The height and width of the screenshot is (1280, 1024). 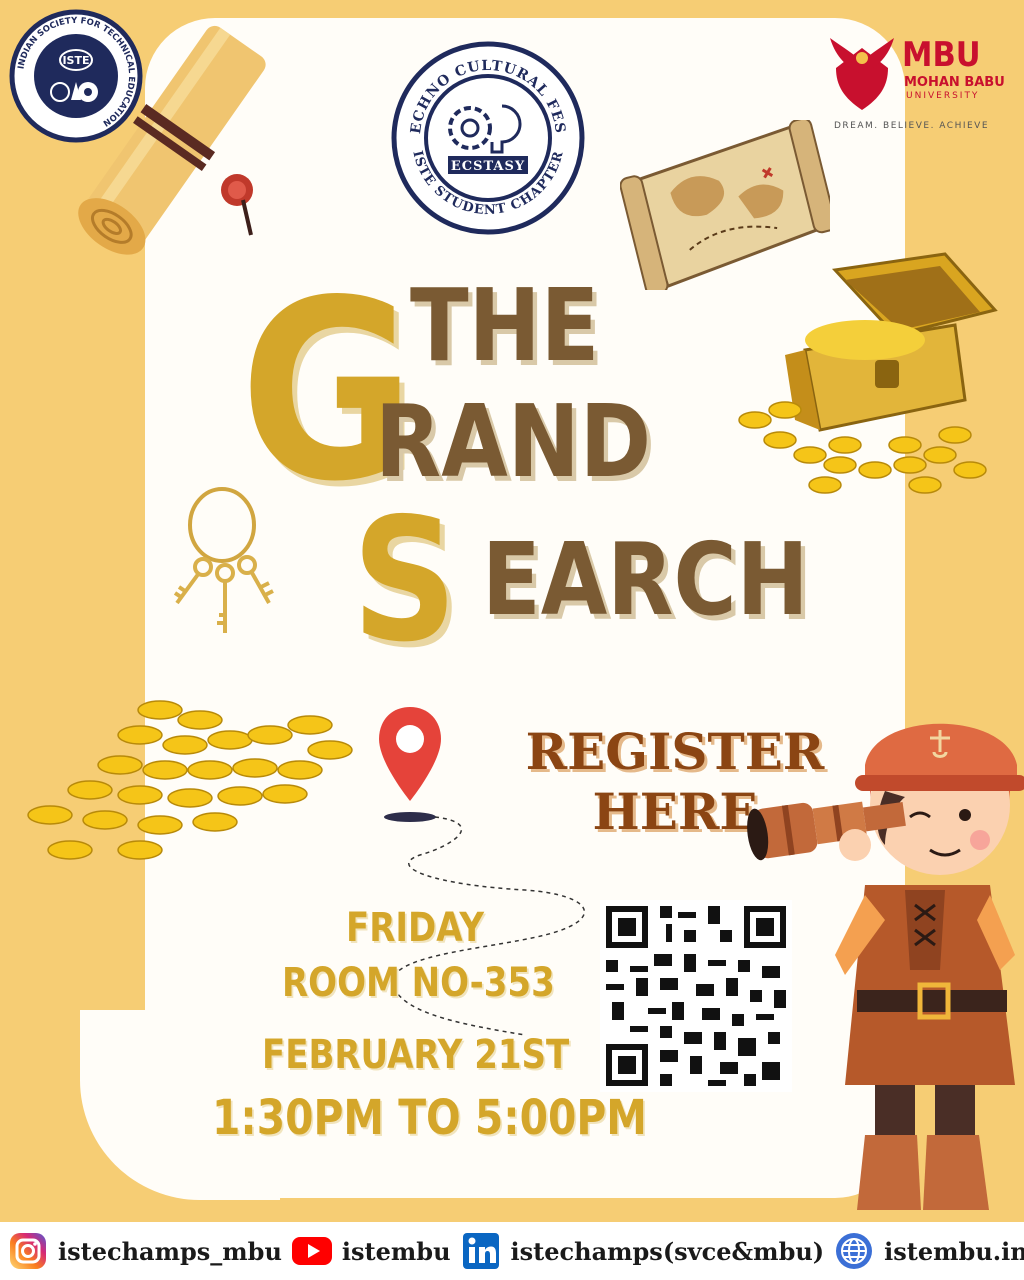 I want to click on treasure-chest-illustration, so click(x=868, y=373).